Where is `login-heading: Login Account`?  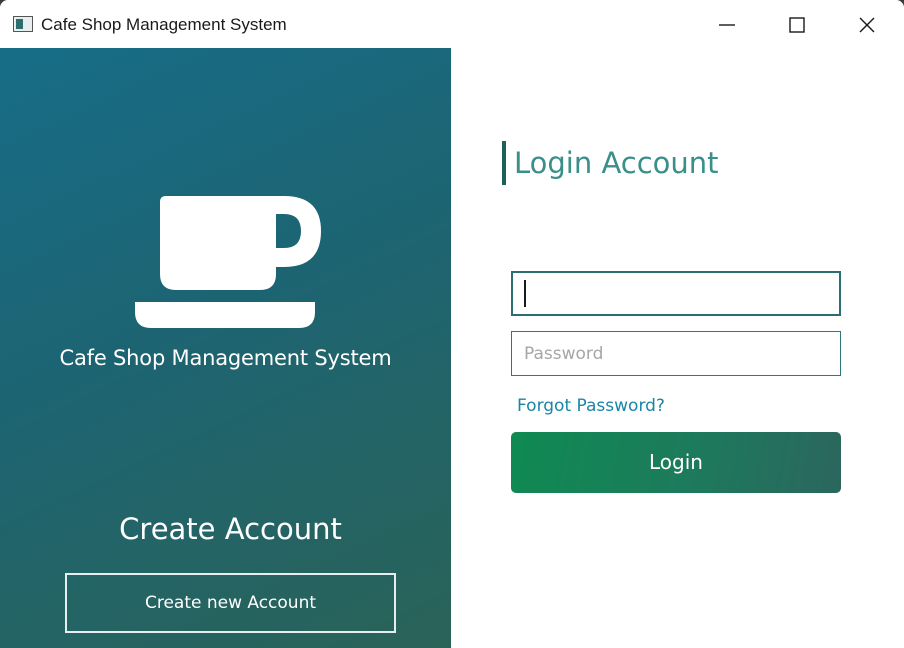
login-heading: Login Account is located at coordinates (616, 163).